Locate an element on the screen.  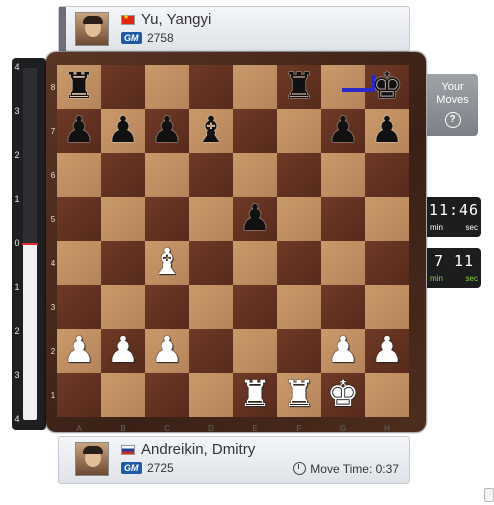
square-c4: ♝ is located at coordinates (167, 263).